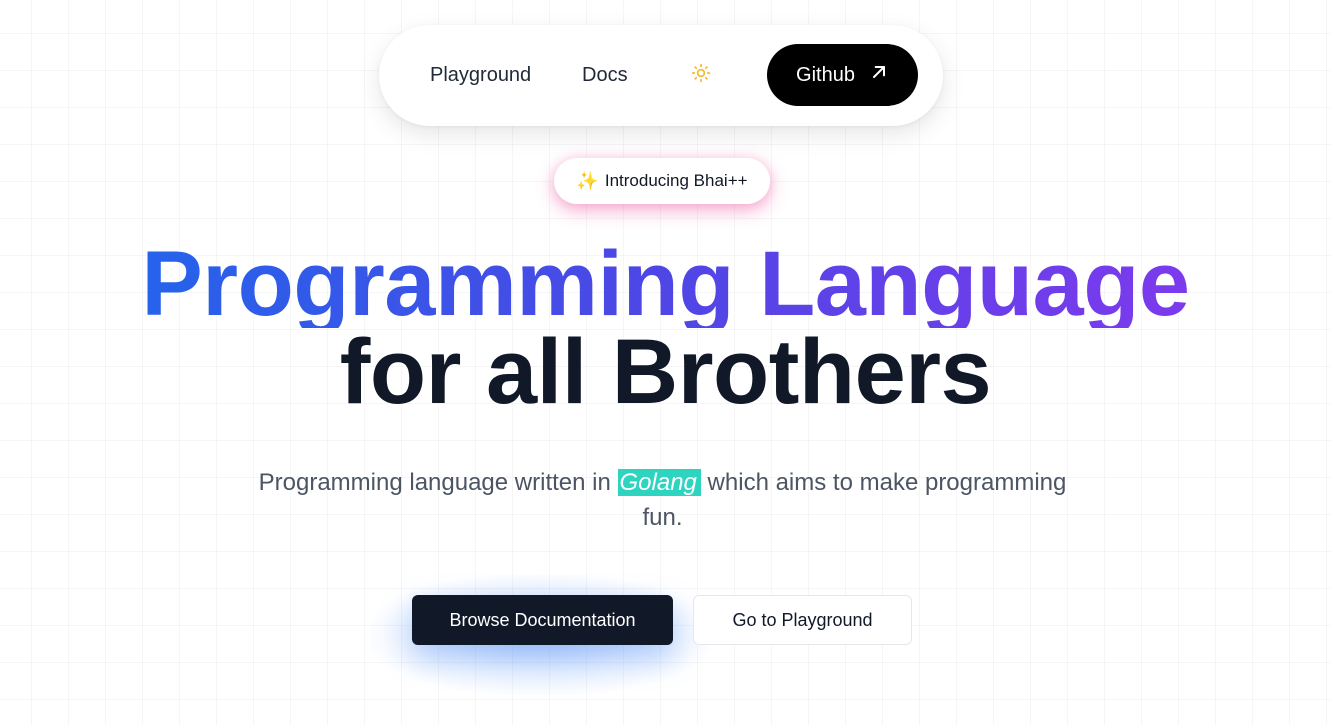  I want to click on nav-link-docs: Docs, so click(605, 75).